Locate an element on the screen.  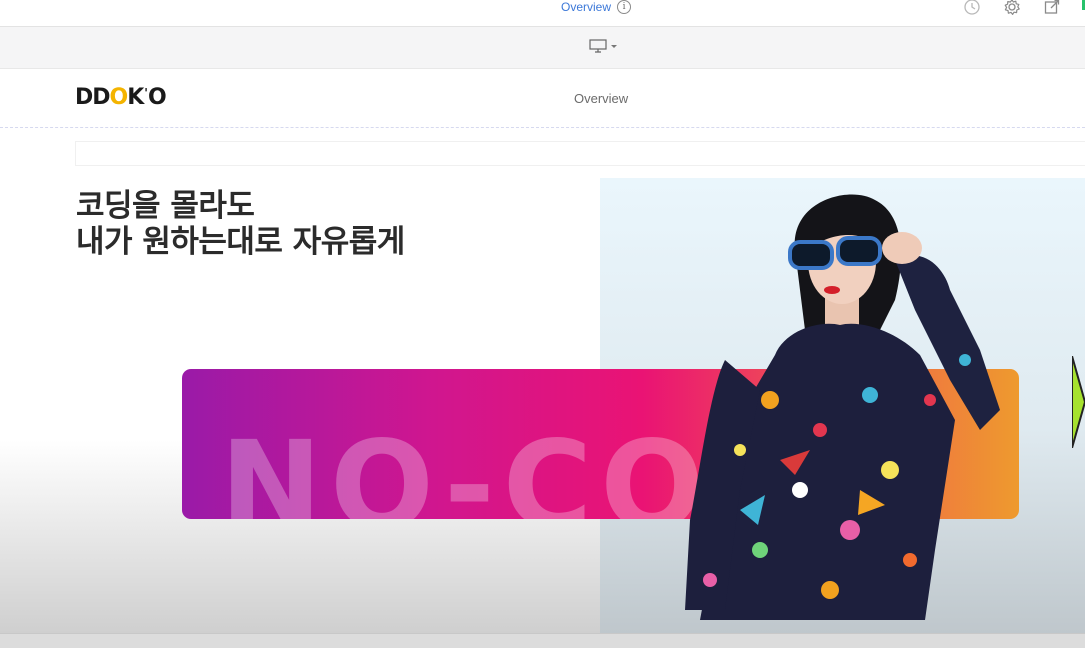
empty-section-placeholder is located at coordinates (580, 153).